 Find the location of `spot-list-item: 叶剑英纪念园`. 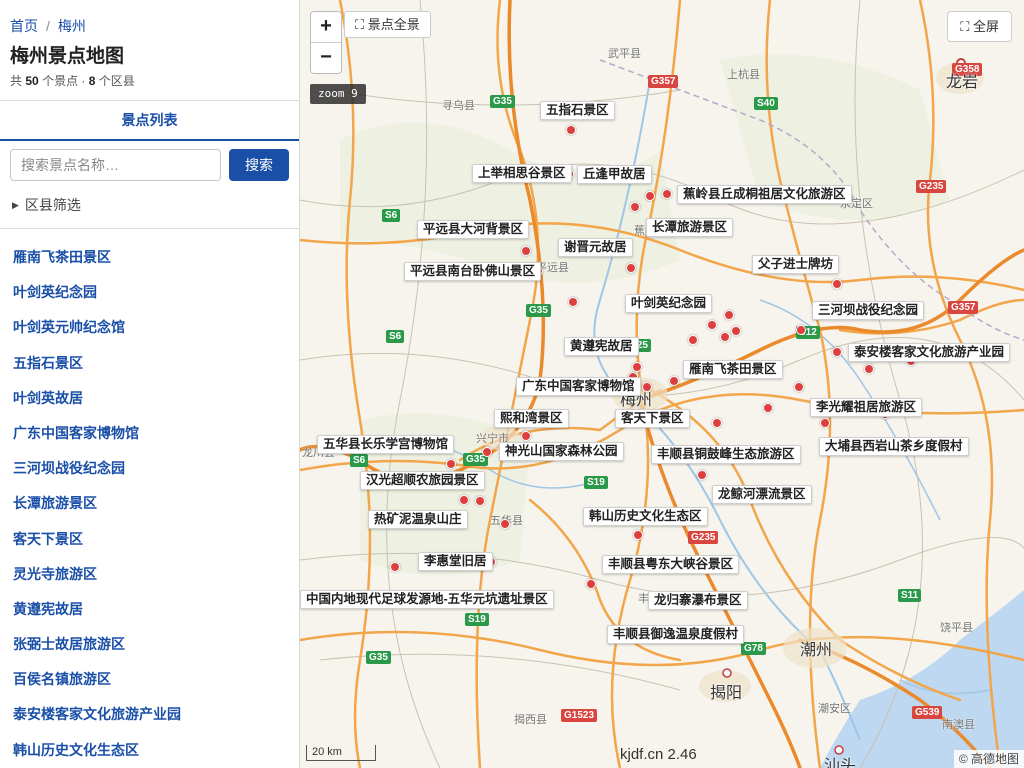

spot-list-item: 叶剑英纪念园 is located at coordinates (149, 292).